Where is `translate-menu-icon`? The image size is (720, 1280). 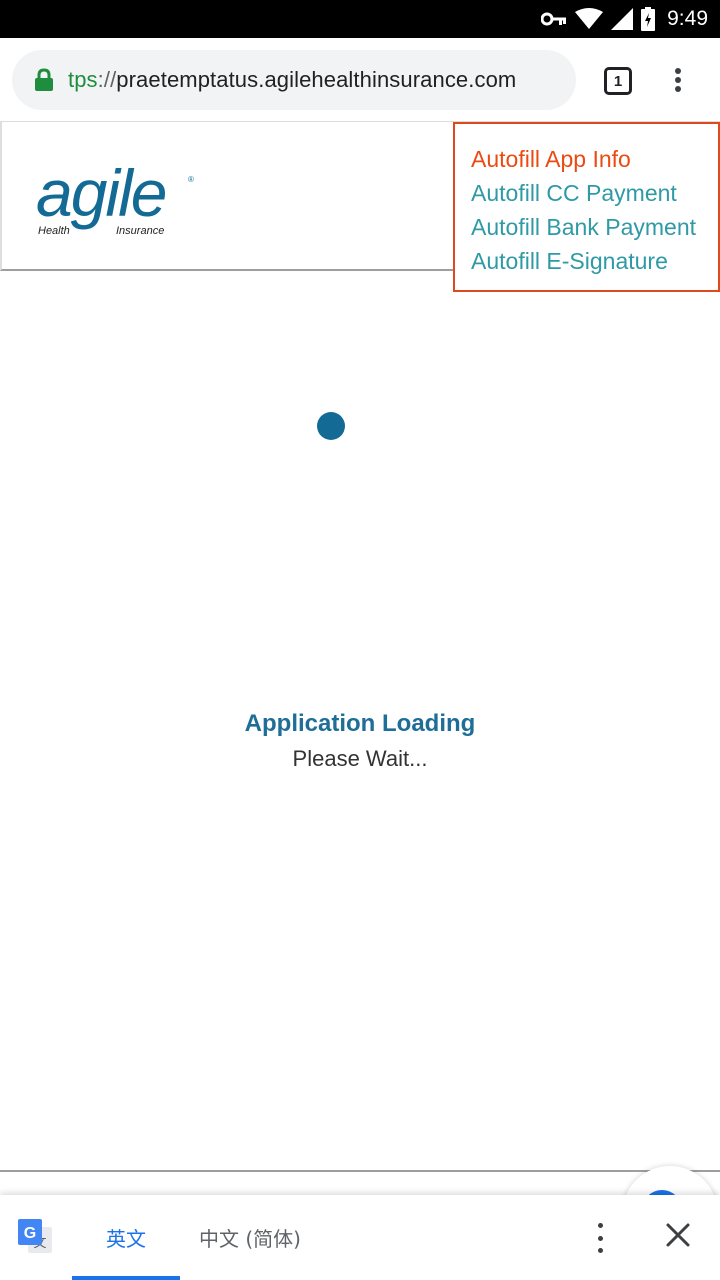 translate-menu-icon is located at coordinates (600, 1238).